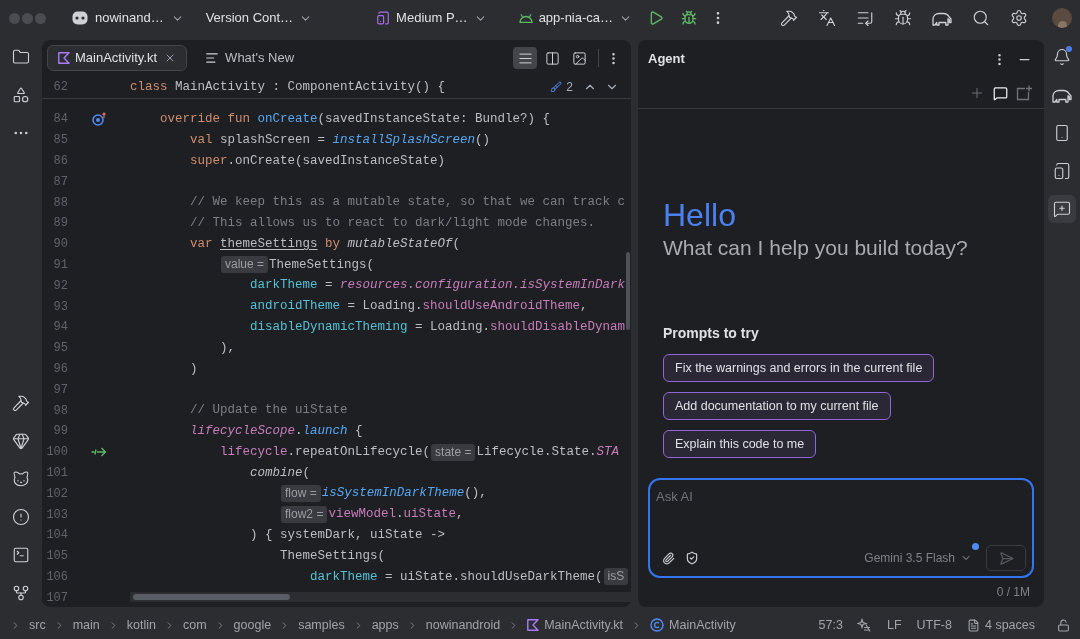 The width and height of the screenshot is (1080, 639). What do you see at coordinates (86, 625) in the screenshot?
I see `breadcrumb-item: main` at bounding box center [86, 625].